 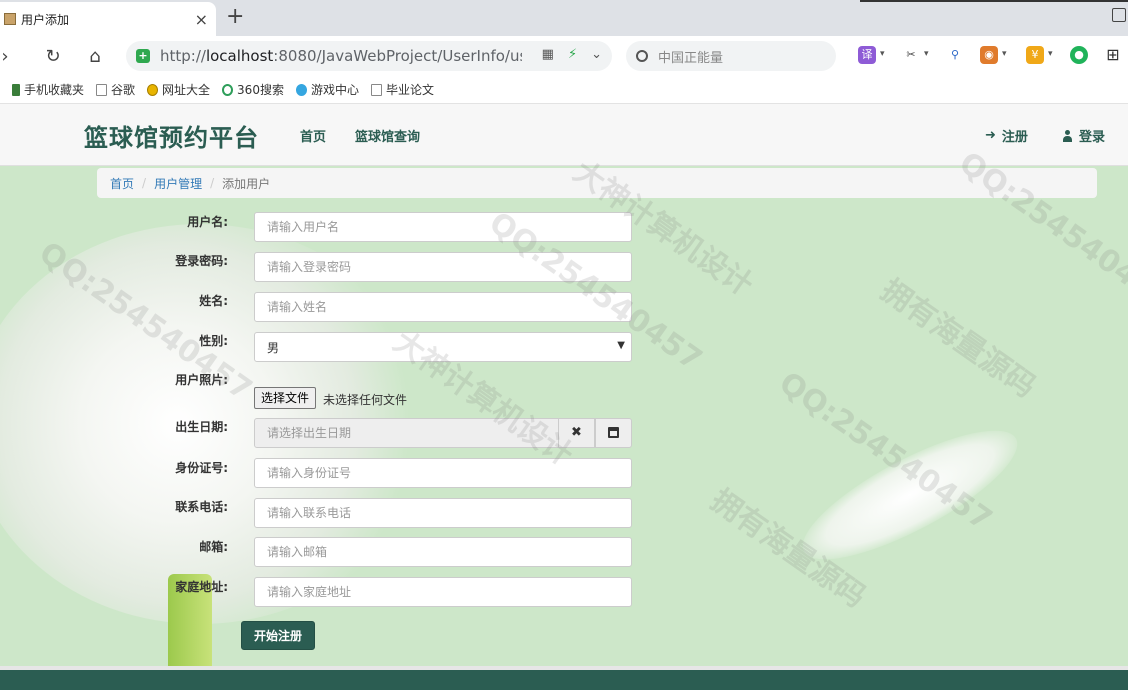 What do you see at coordinates (201, 19) in the screenshot?
I see `close-tab-icon: ×` at bounding box center [201, 19].